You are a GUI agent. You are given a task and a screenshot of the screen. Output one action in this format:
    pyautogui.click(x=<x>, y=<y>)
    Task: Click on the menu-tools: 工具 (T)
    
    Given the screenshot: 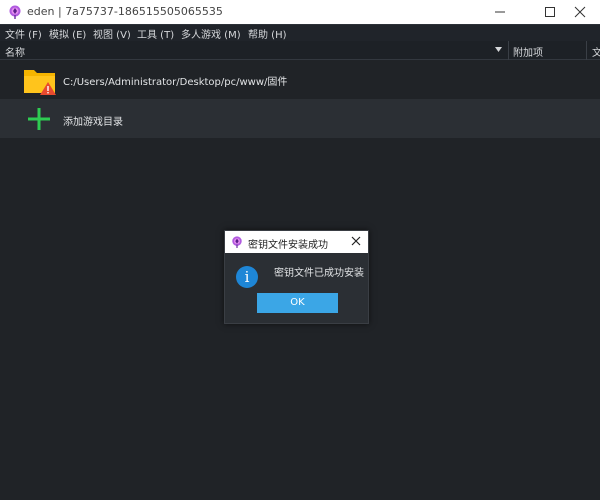 What is the action you would take?
    pyautogui.click(x=155, y=33)
    